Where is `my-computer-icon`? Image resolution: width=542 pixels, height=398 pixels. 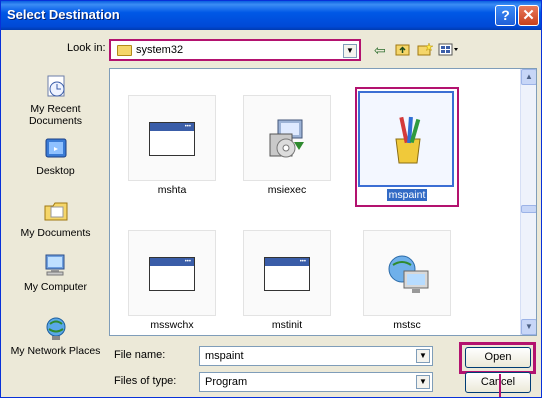
my-computer-icon is located at coordinates (54, 265).